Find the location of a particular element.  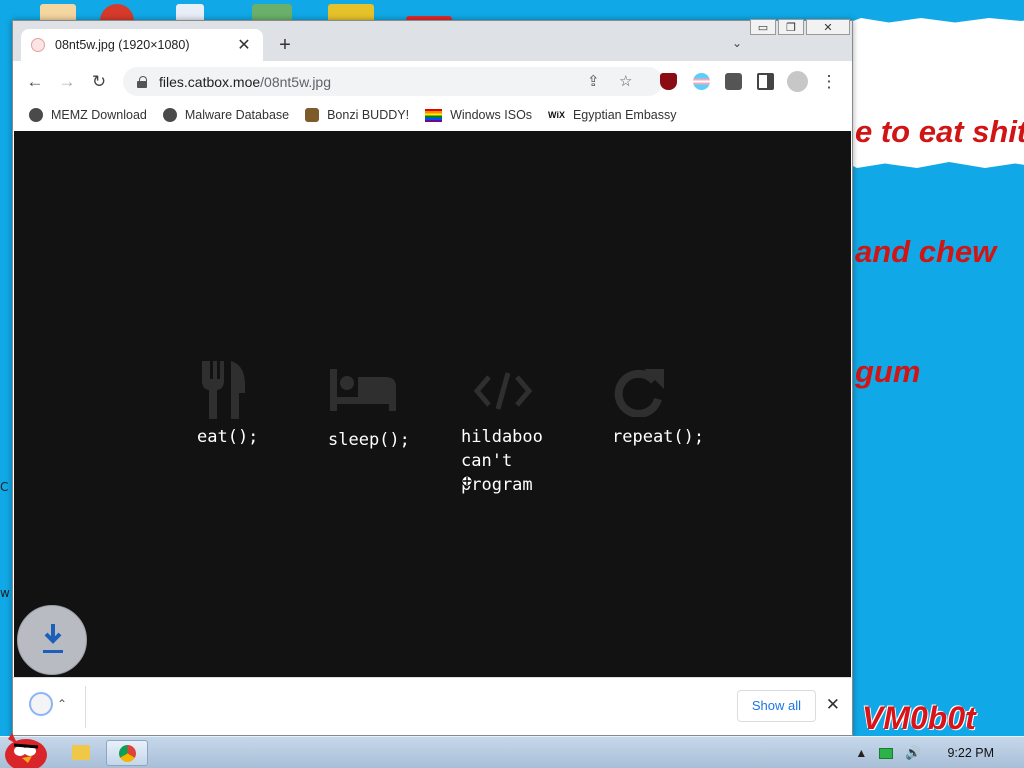

download-icon is located at coordinates (53, 638).